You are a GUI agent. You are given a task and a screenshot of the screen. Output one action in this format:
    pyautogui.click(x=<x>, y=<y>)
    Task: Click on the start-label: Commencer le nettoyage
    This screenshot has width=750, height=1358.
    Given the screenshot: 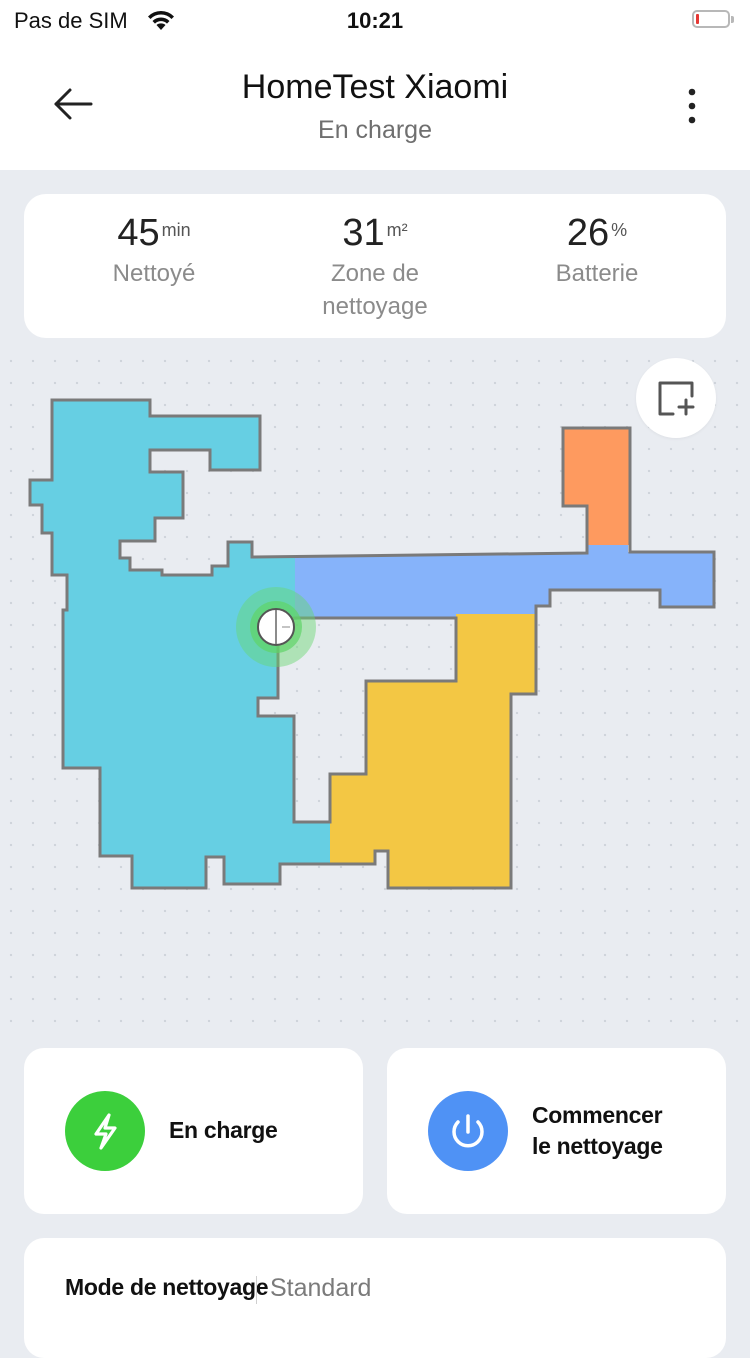 What is the action you would take?
    pyautogui.click(x=597, y=1131)
    